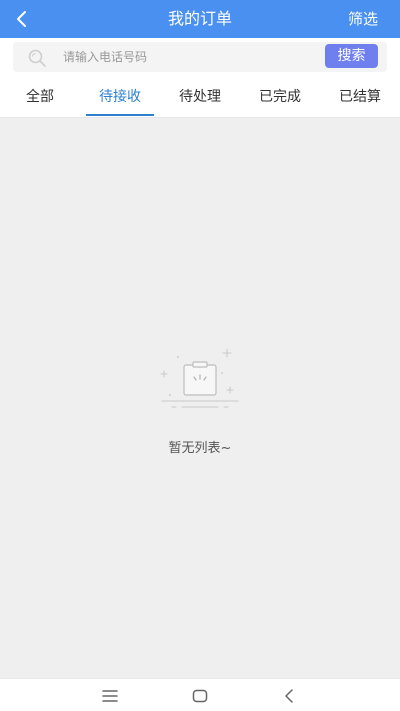 This screenshot has width=400, height=711. What do you see at coordinates (40, 96) in the screenshot?
I see `tab-all: 全部` at bounding box center [40, 96].